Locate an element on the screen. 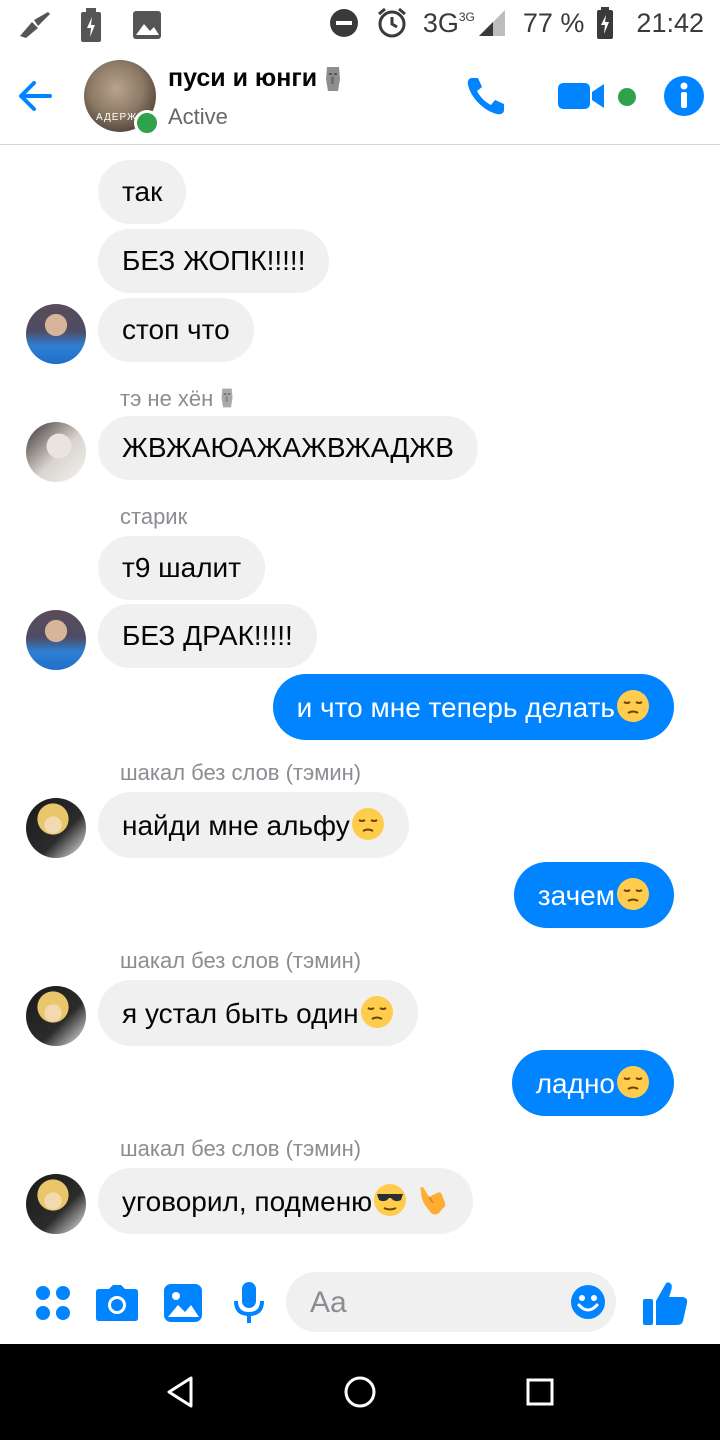  nav-back-icon is located at coordinates (180, 1392).